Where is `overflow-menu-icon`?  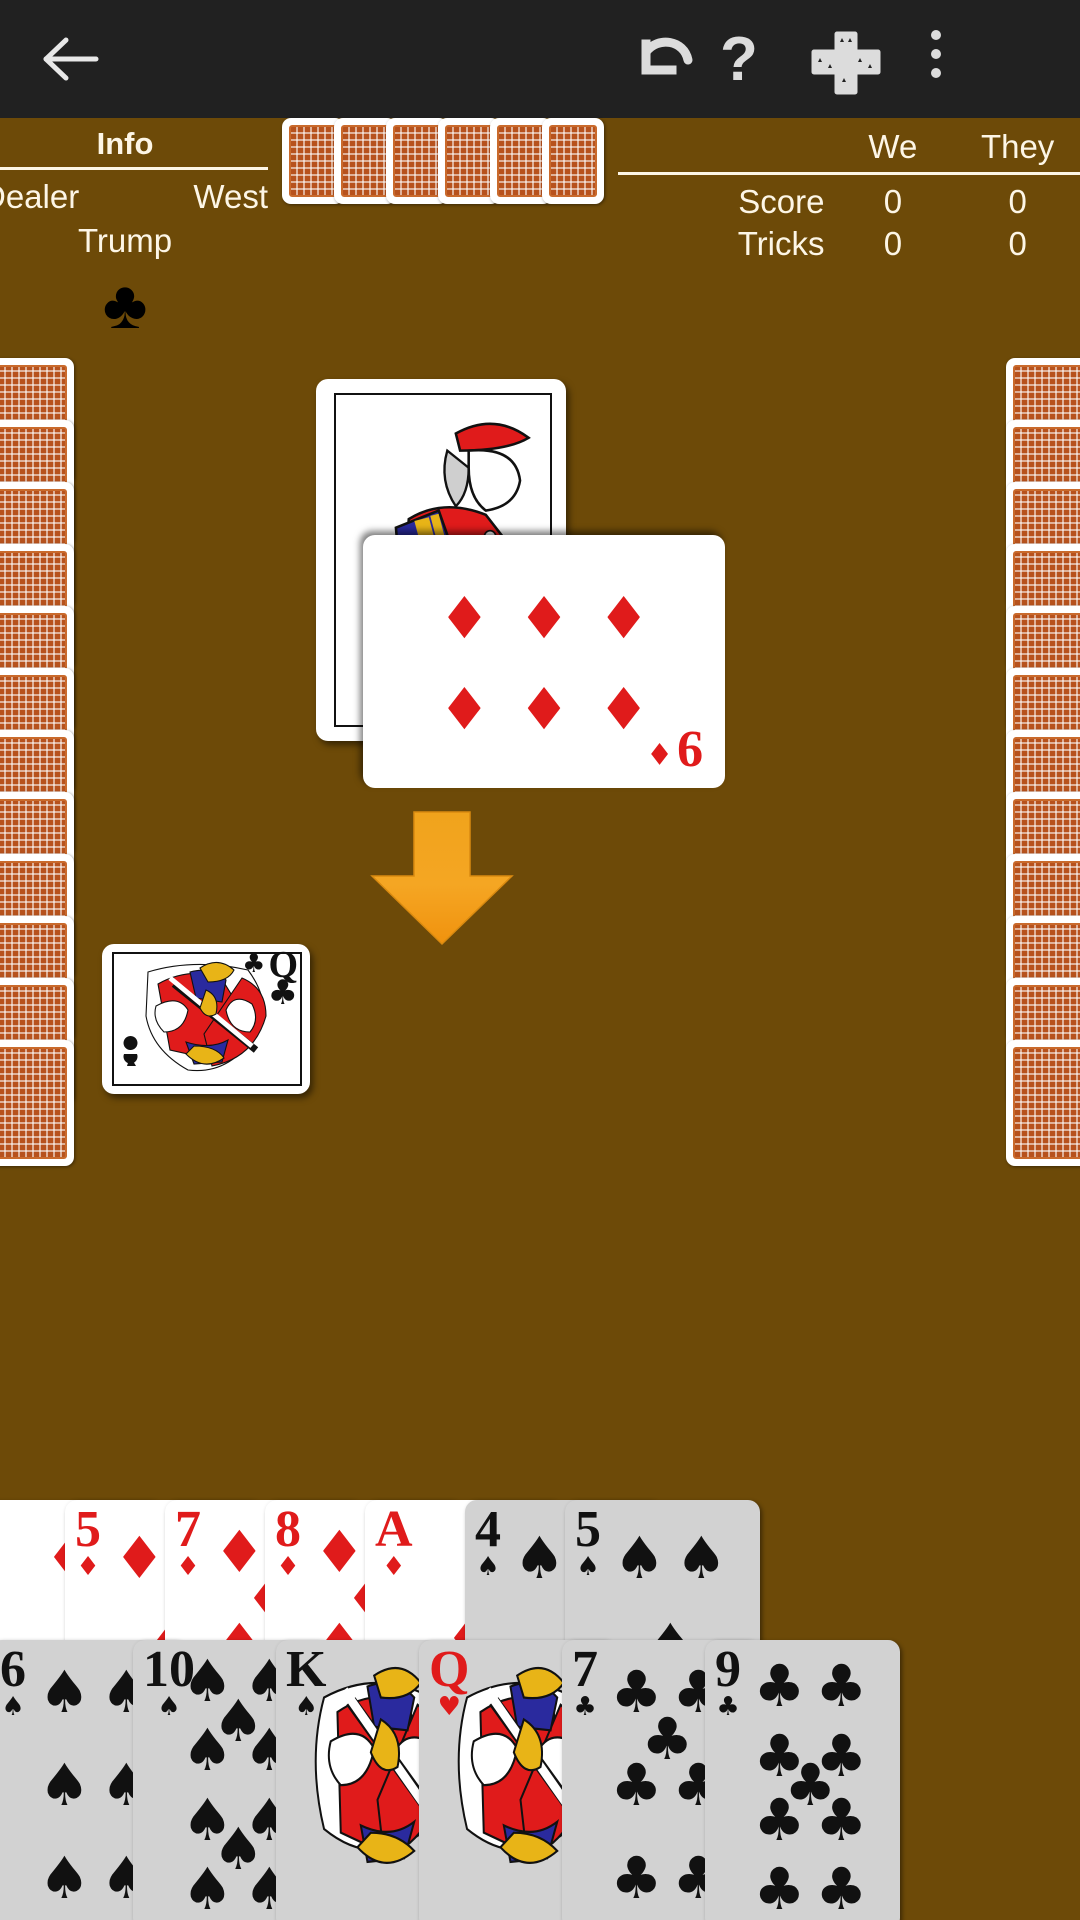 overflow-menu-icon is located at coordinates (936, 61).